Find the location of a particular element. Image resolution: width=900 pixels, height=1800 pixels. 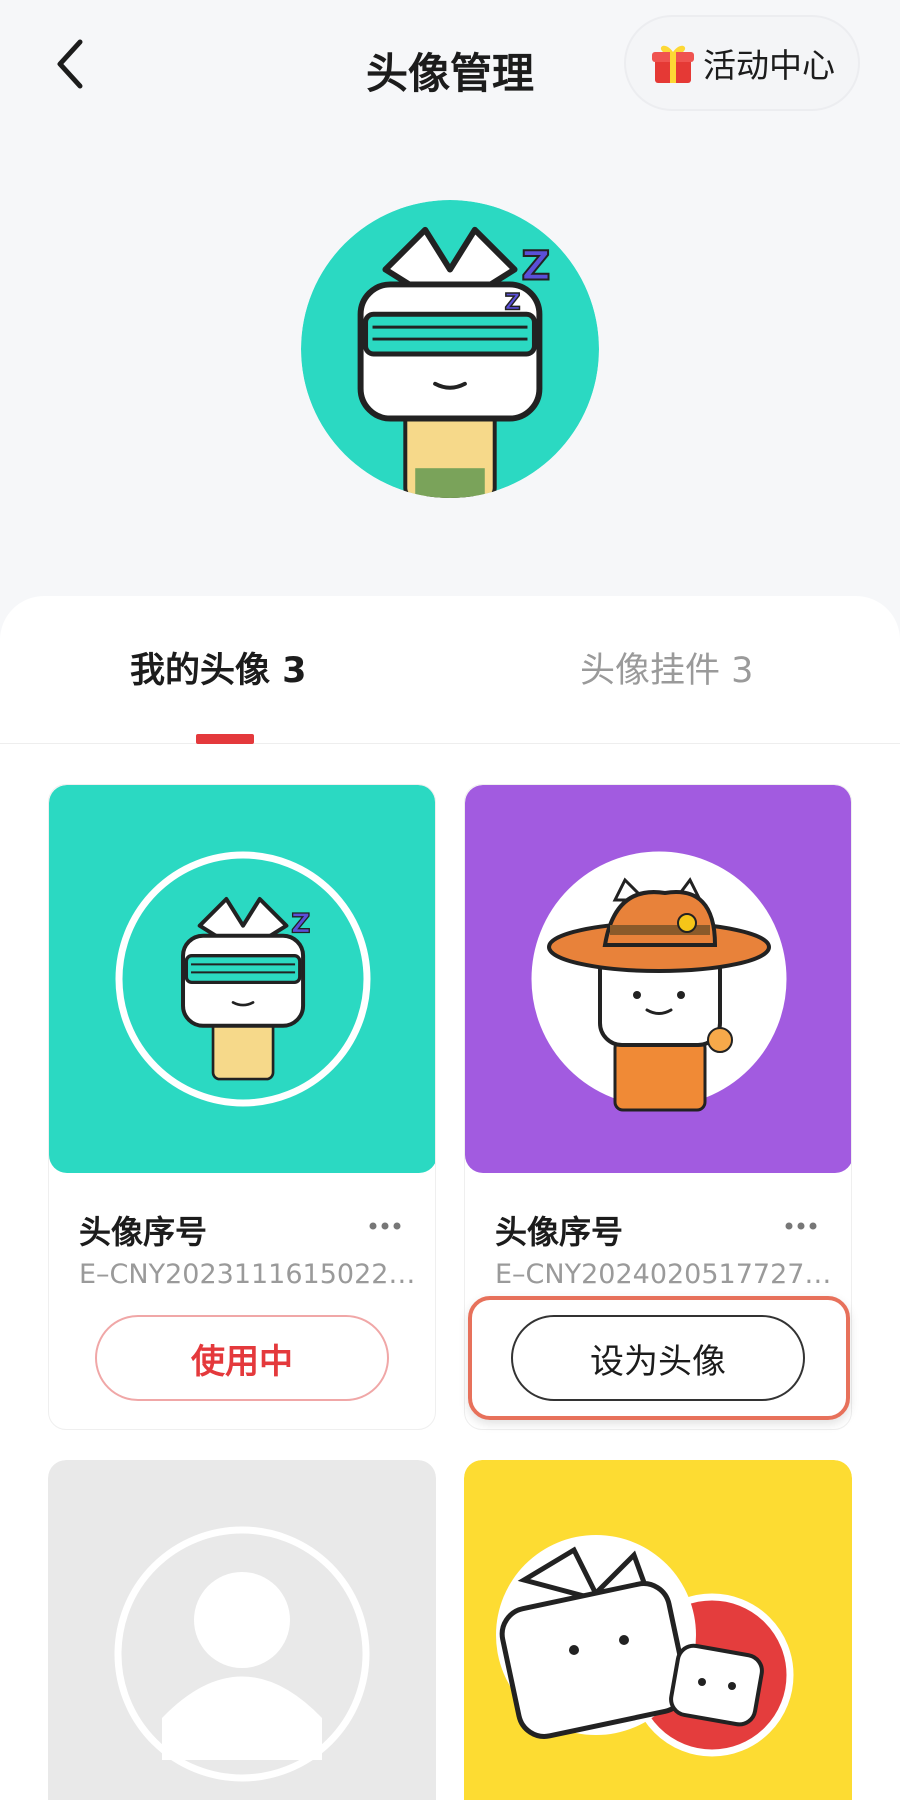

top-bar: 头像管理 活动中心 is located at coordinates (450, 70).